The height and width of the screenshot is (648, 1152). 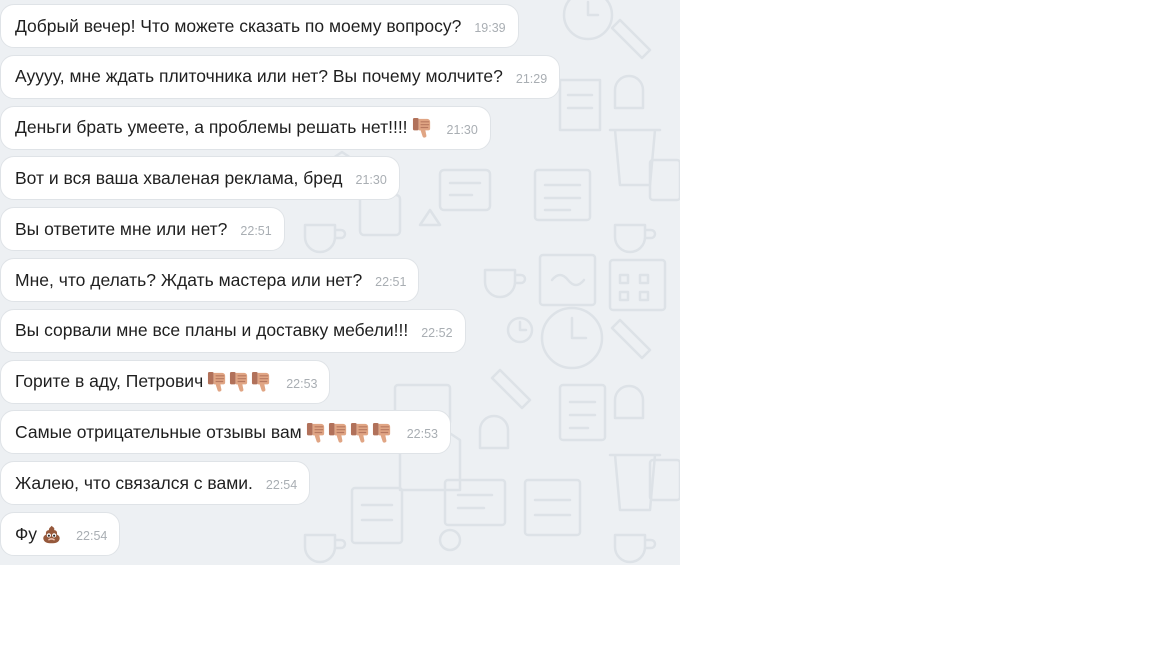 I want to click on message-time: 19:39, so click(x=490, y=28).